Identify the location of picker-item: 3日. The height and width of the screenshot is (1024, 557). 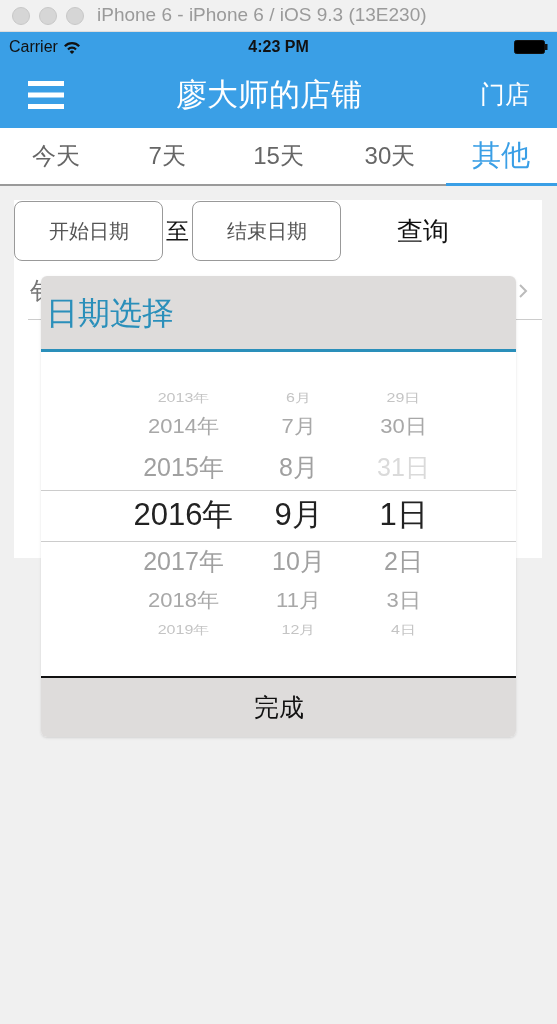
(403, 601).